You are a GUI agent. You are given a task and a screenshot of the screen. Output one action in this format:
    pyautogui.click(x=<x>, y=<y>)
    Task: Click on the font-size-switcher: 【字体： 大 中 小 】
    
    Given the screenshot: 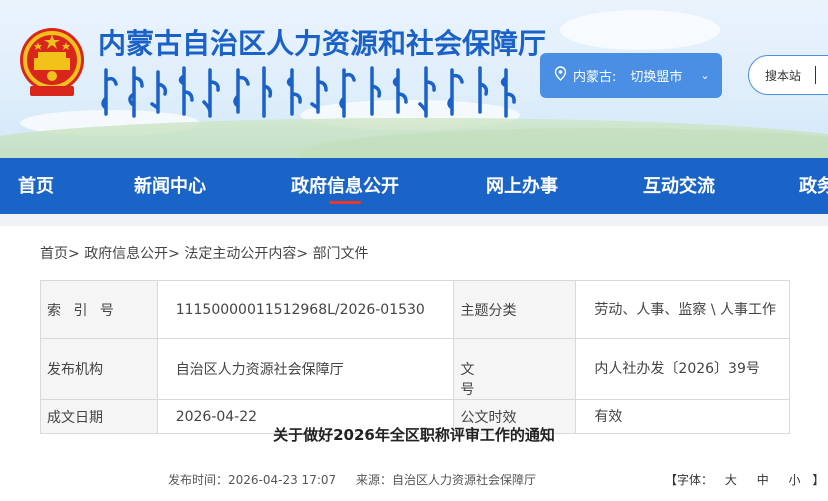 What is the action you would take?
    pyautogui.click(x=744, y=479)
    